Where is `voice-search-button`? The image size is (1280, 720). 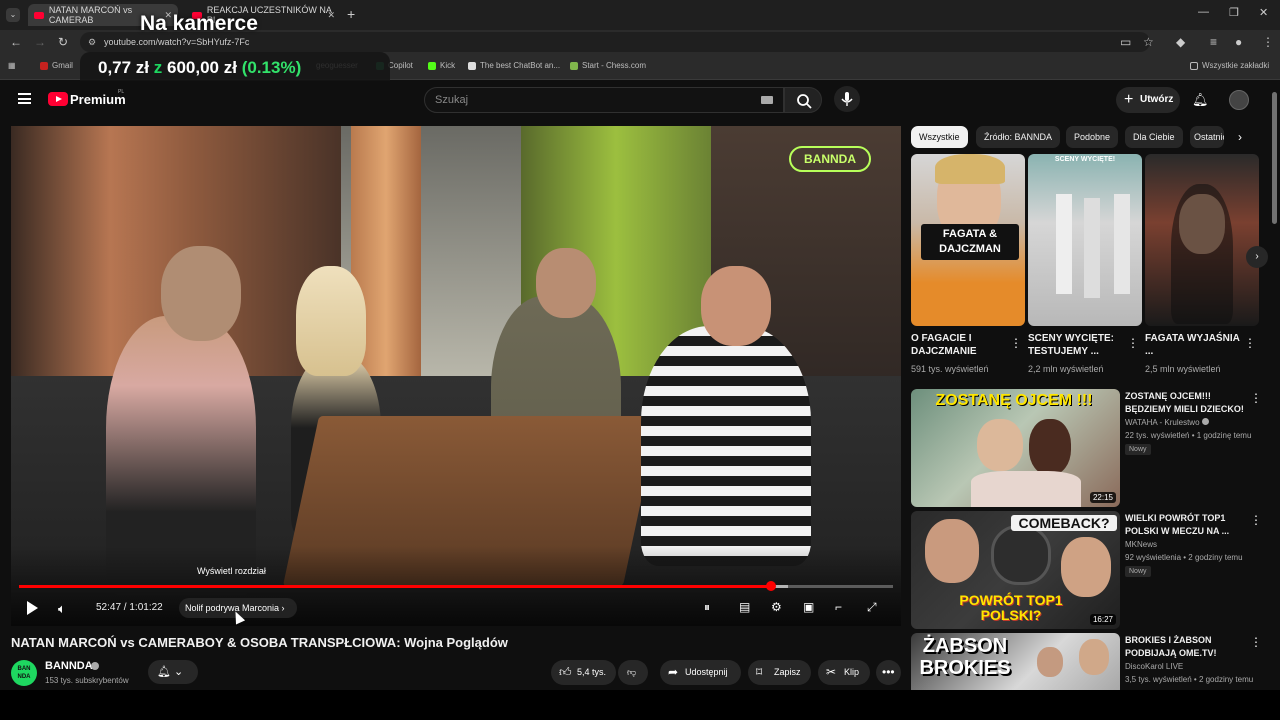
voice-search-button is located at coordinates (847, 99).